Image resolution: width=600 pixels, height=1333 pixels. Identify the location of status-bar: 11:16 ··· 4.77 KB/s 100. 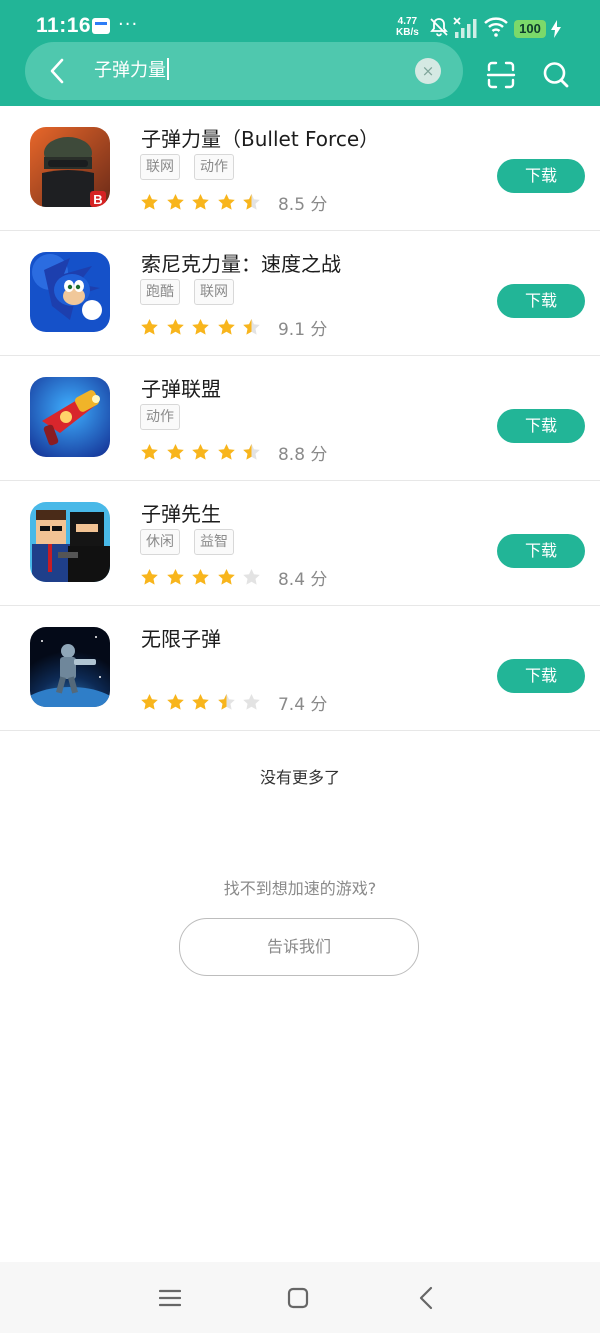
(300, 20).